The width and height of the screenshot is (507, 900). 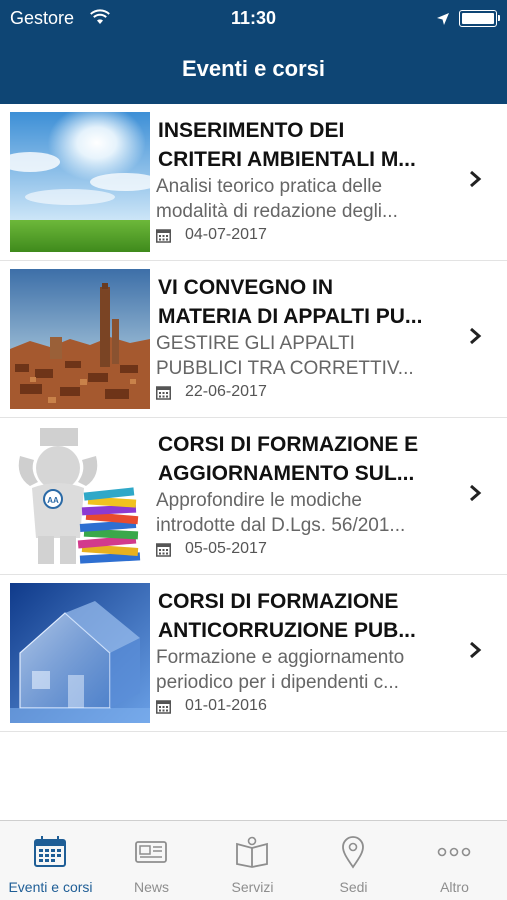 What do you see at coordinates (454, 860) in the screenshot?
I see `tab-altro: Altro` at bounding box center [454, 860].